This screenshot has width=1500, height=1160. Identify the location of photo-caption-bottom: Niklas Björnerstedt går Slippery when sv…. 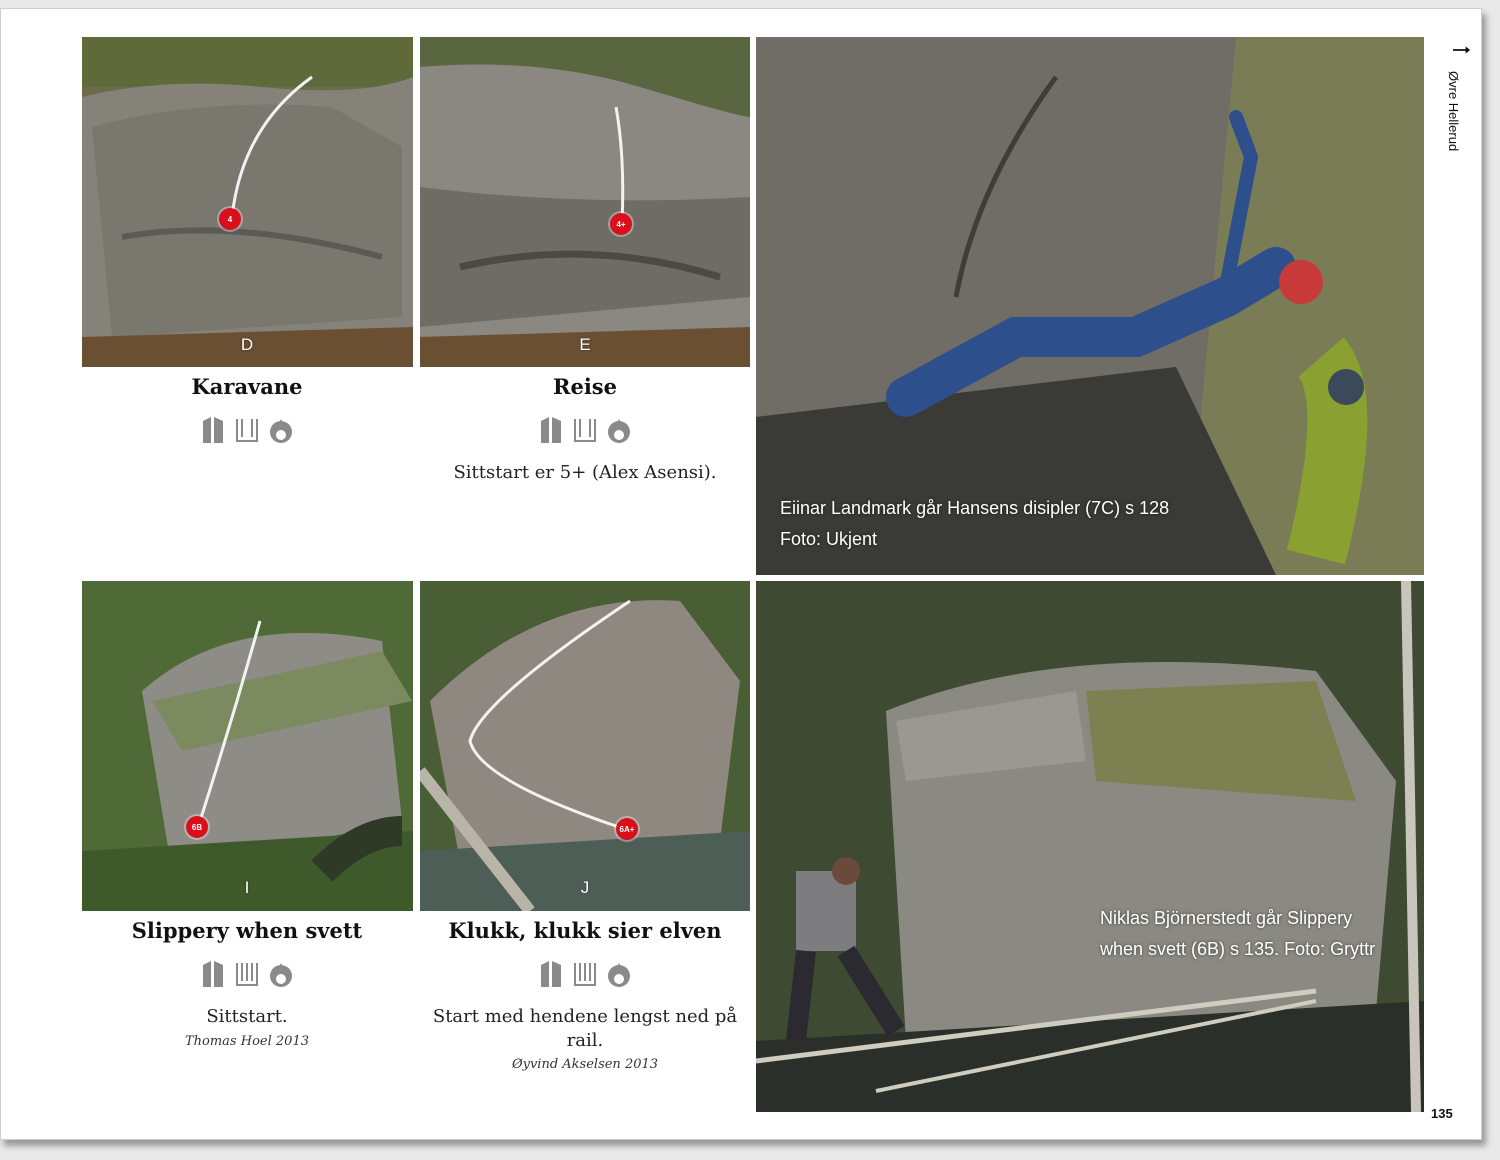
(1237, 934).